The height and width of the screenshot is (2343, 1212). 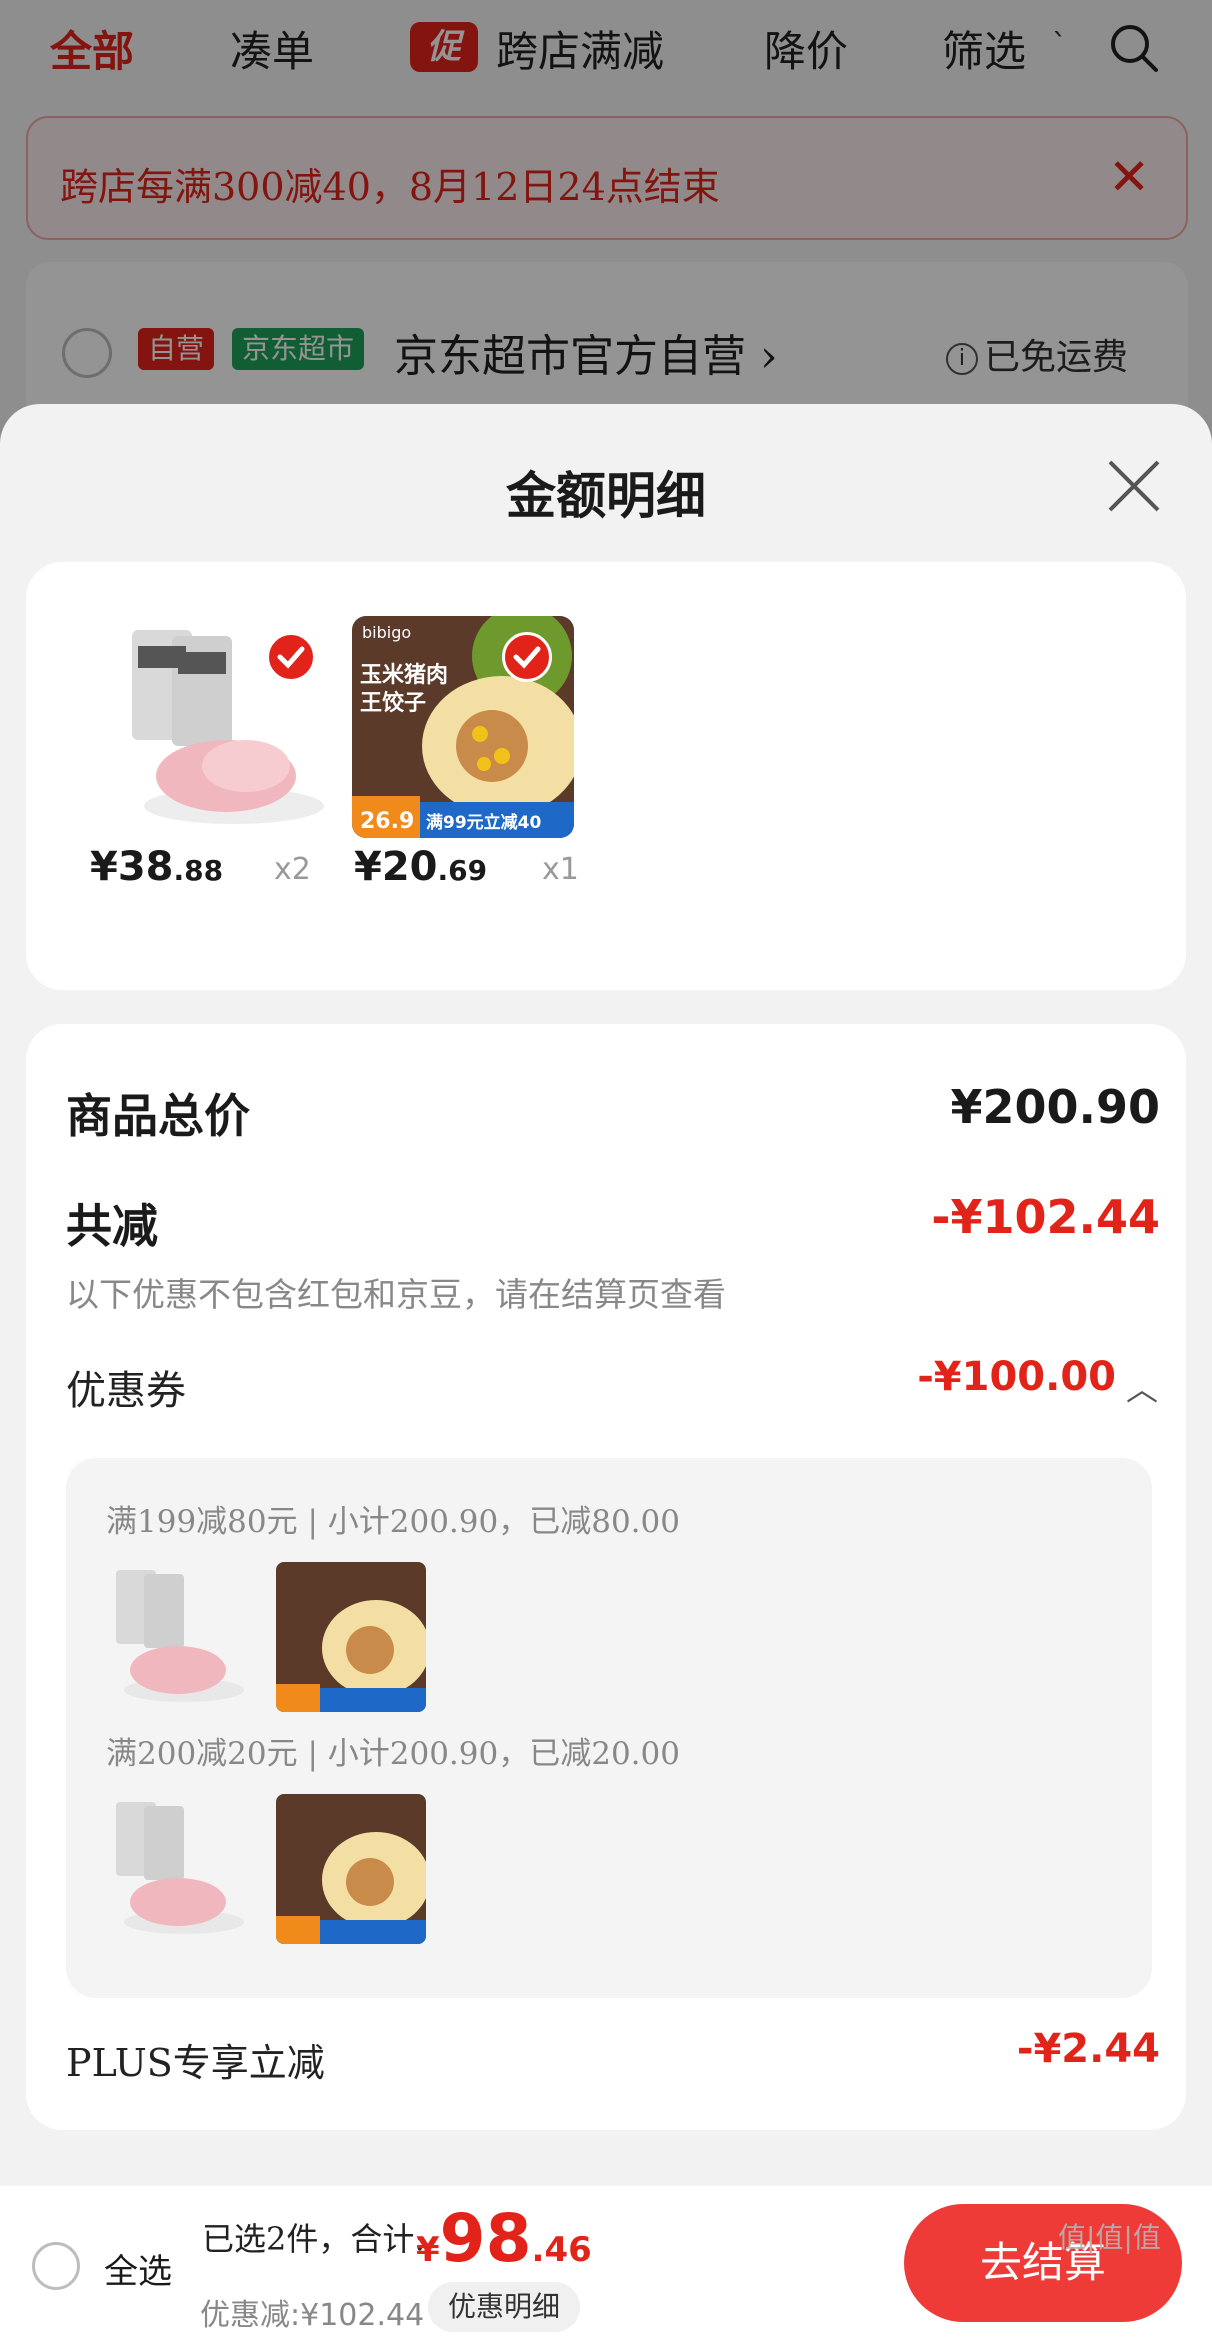 What do you see at coordinates (463, 727) in the screenshot?
I see `product-image-dumpling: bibigo 玉米猪肉 王饺子 26.9 满99元立减40` at bounding box center [463, 727].